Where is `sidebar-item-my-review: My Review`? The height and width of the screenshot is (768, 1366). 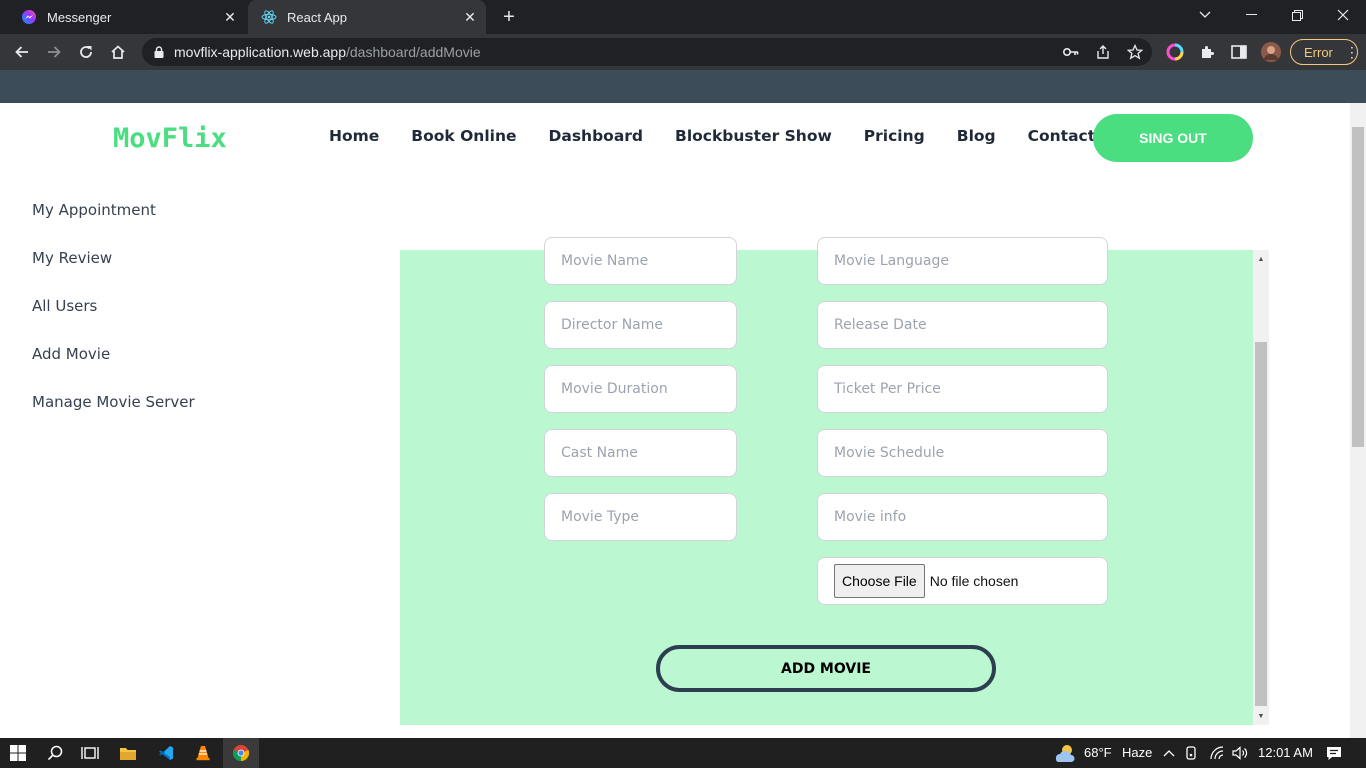
sidebar-item-my-review: My Review is located at coordinates (113, 272).